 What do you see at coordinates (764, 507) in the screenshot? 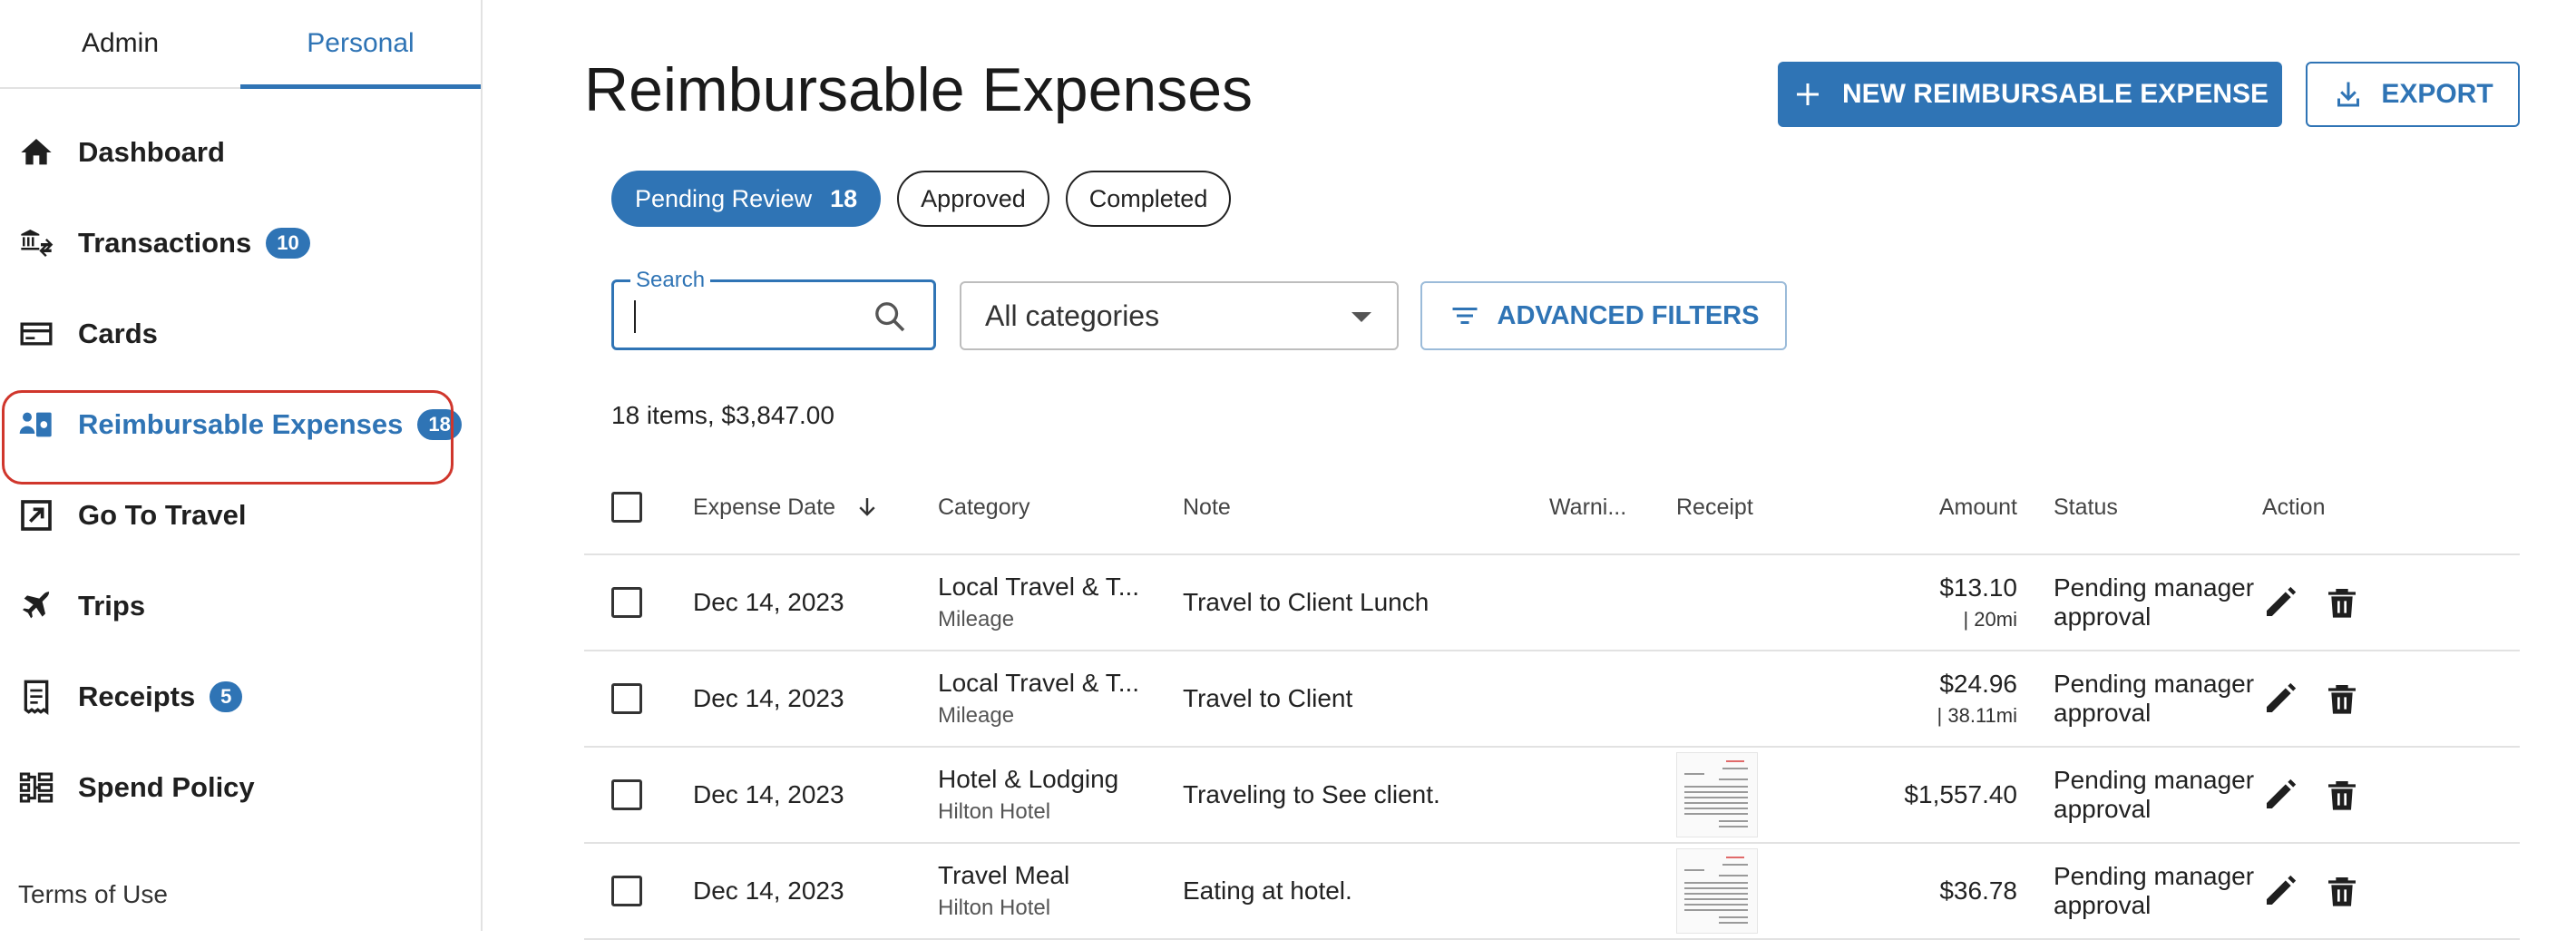
I see `column-label: Expense Date` at bounding box center [764, 507].